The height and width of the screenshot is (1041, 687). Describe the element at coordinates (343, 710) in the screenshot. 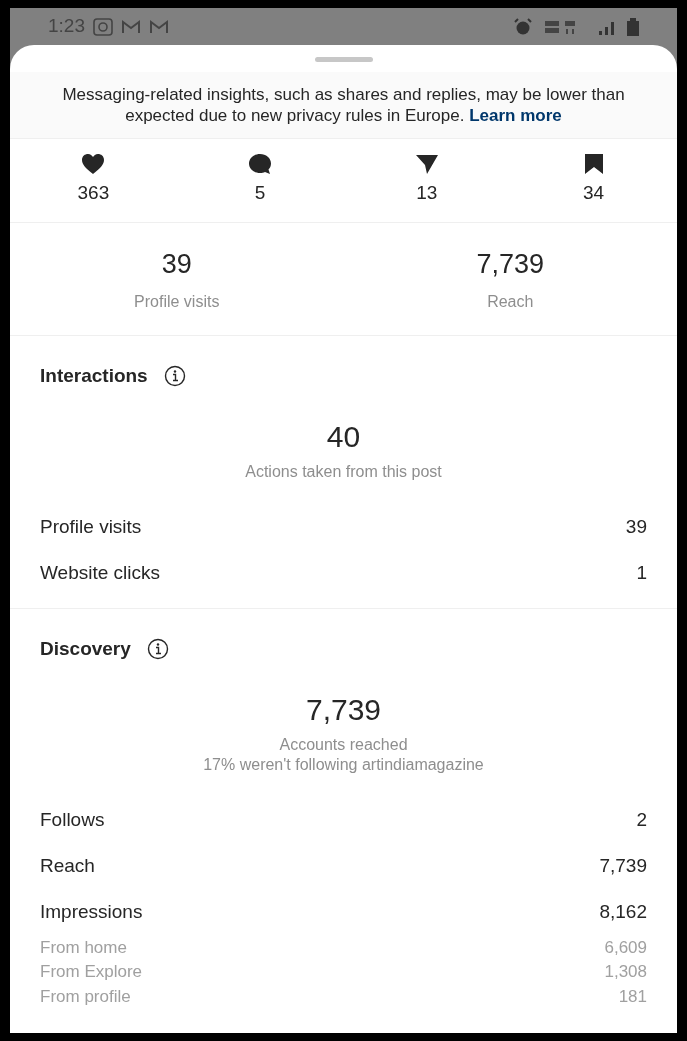

I see `total-value: 7,739` at that location.